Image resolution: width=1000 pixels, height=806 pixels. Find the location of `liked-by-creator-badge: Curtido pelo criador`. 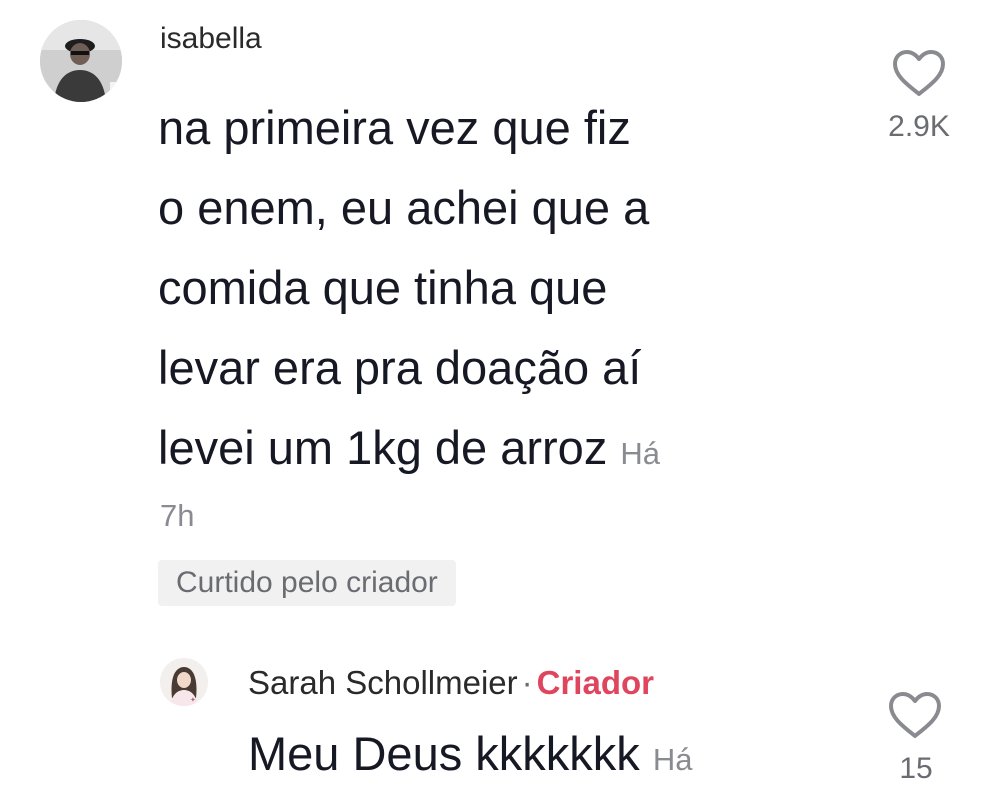

liked-by-creator-badge: Curtido pelo criador is located at coordinates (307, 583).